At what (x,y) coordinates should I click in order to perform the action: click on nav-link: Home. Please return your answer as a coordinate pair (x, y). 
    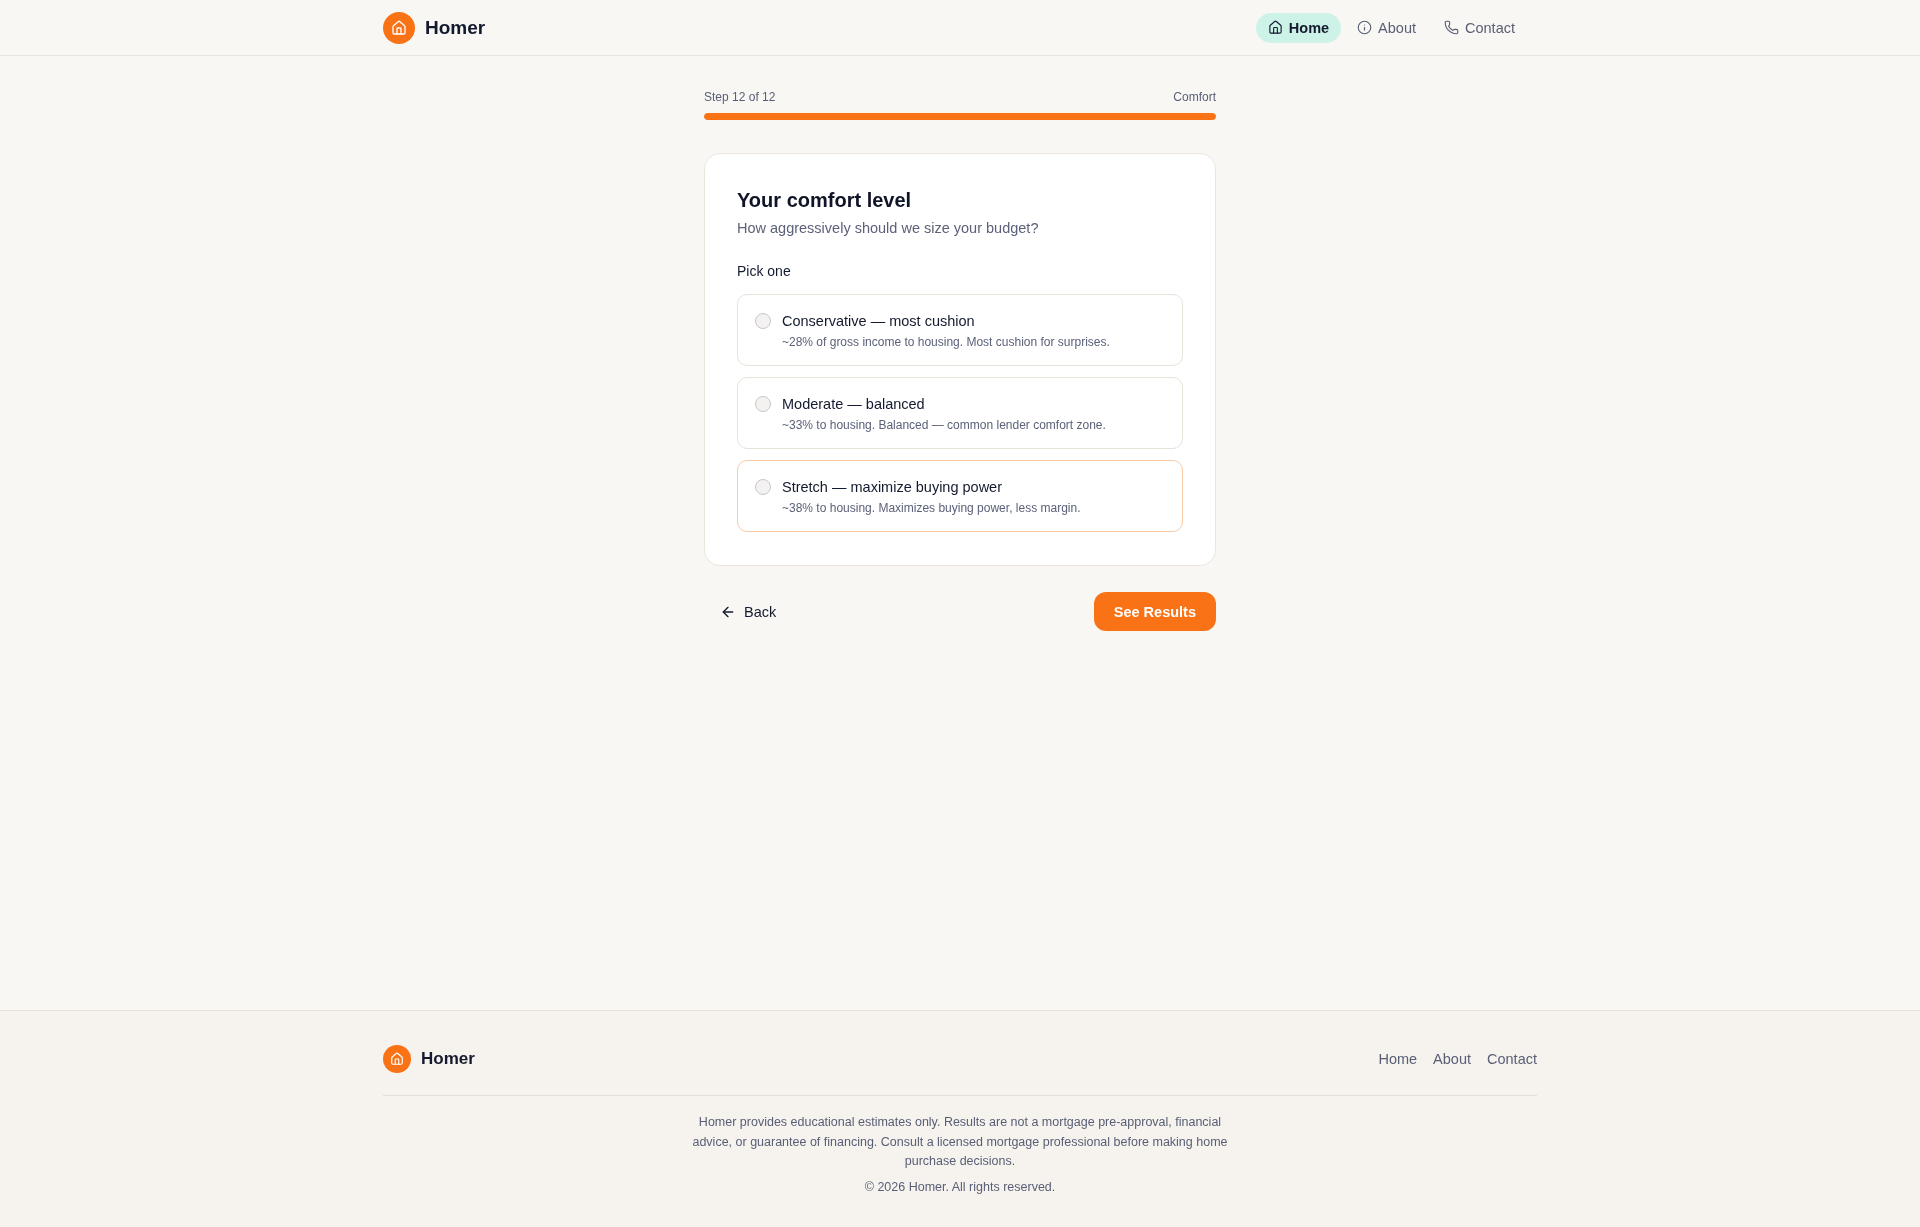
    Looking at the image, I should click on (1298, 27).